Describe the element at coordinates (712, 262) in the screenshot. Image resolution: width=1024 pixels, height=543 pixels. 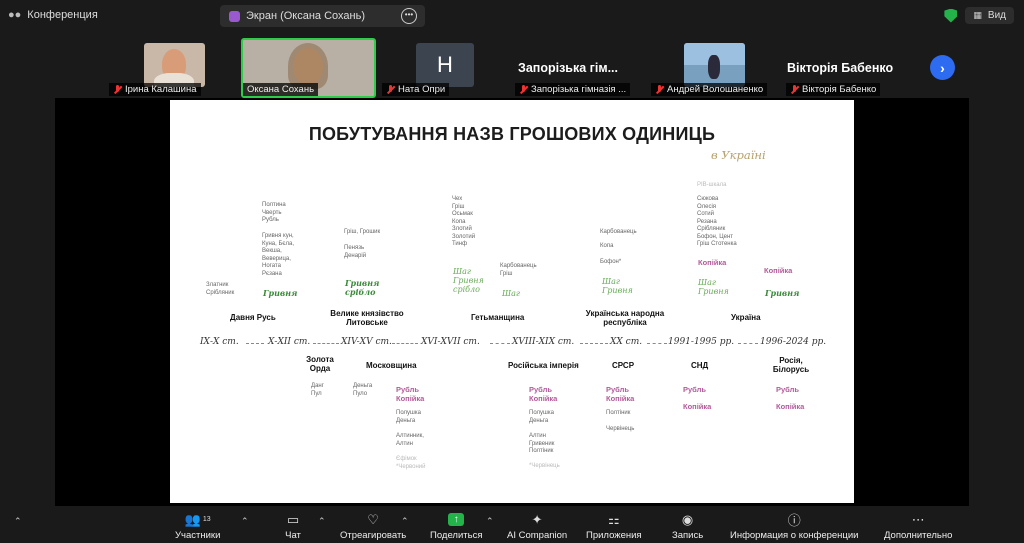
I see `col7-kopiyka: Копійка` at that location.